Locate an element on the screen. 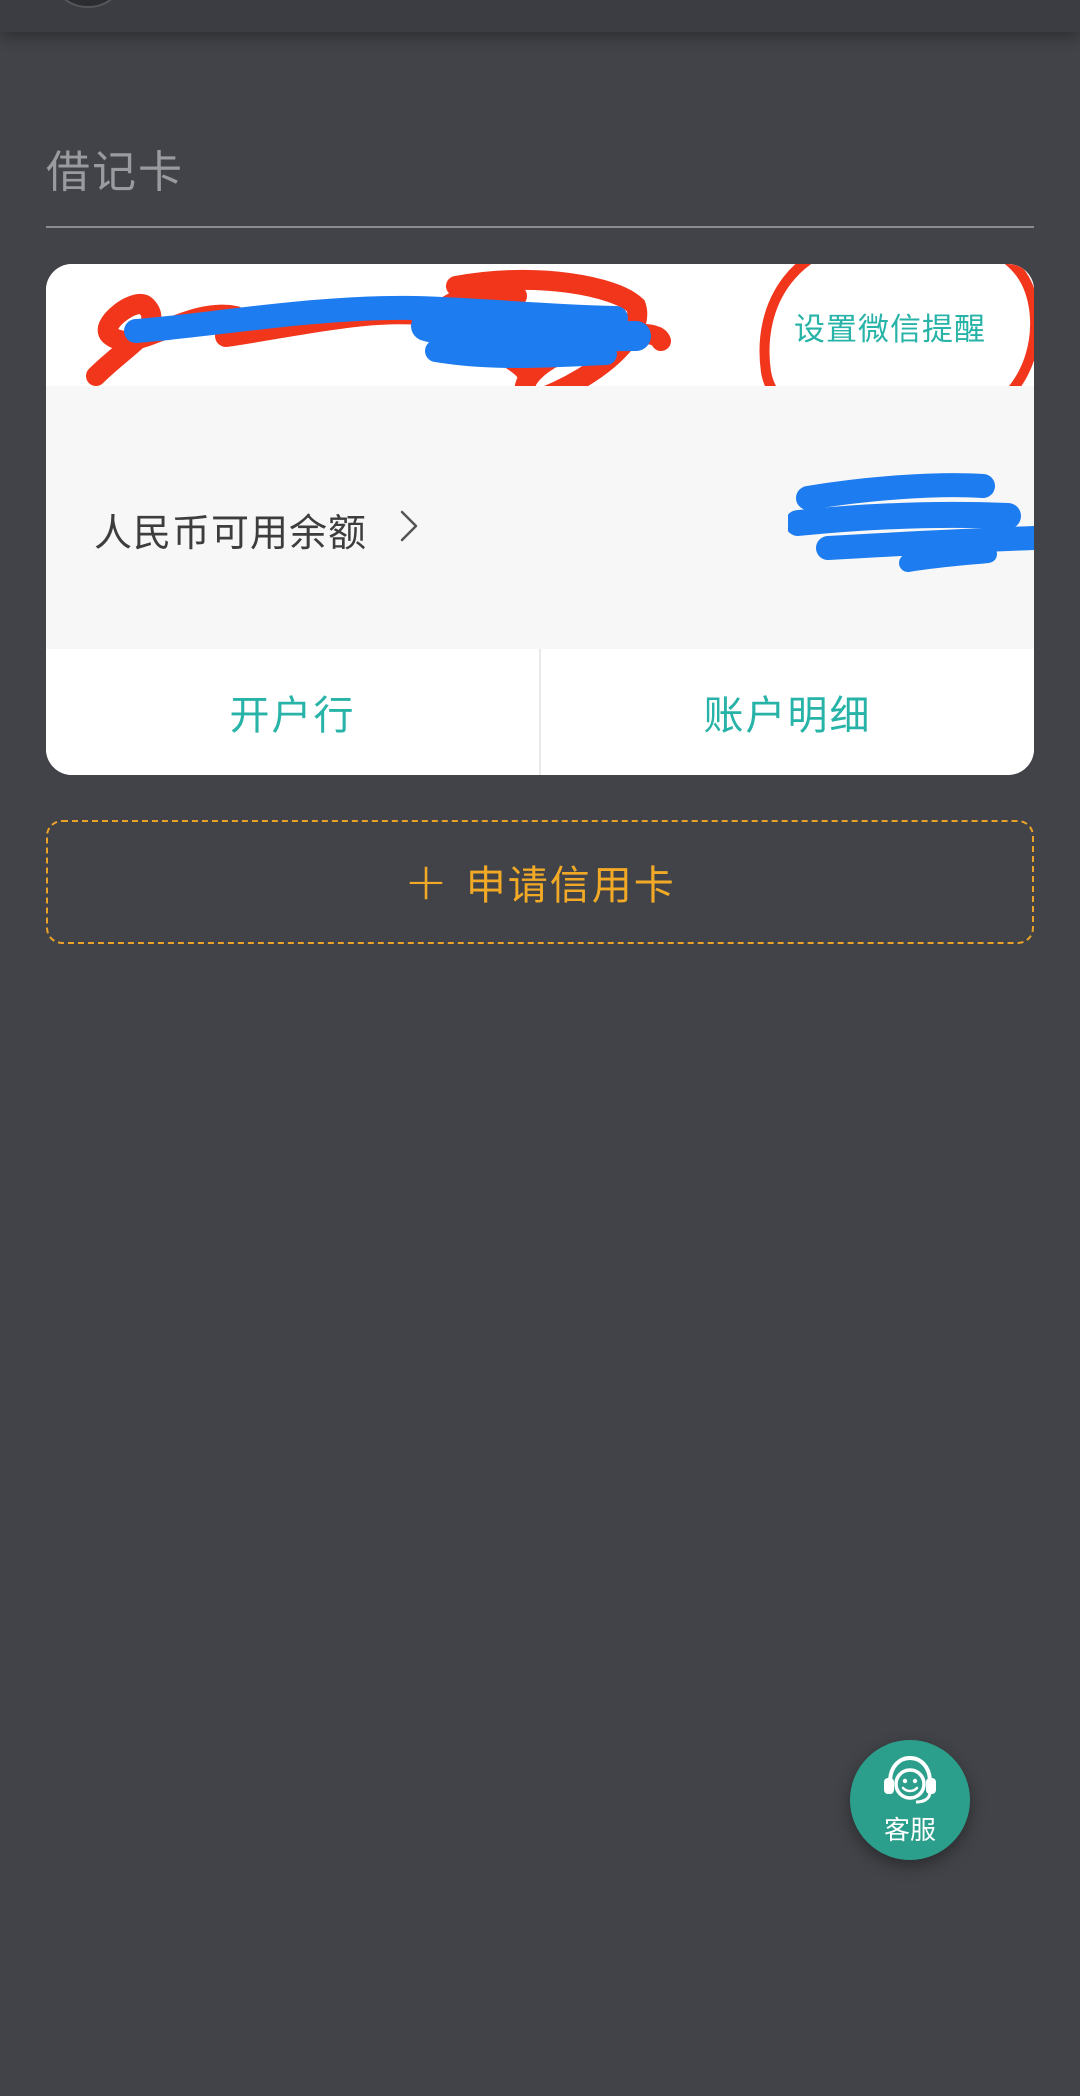 This screenshot has width=1080, height=2096. avatar is located at coordinates (88, 4).